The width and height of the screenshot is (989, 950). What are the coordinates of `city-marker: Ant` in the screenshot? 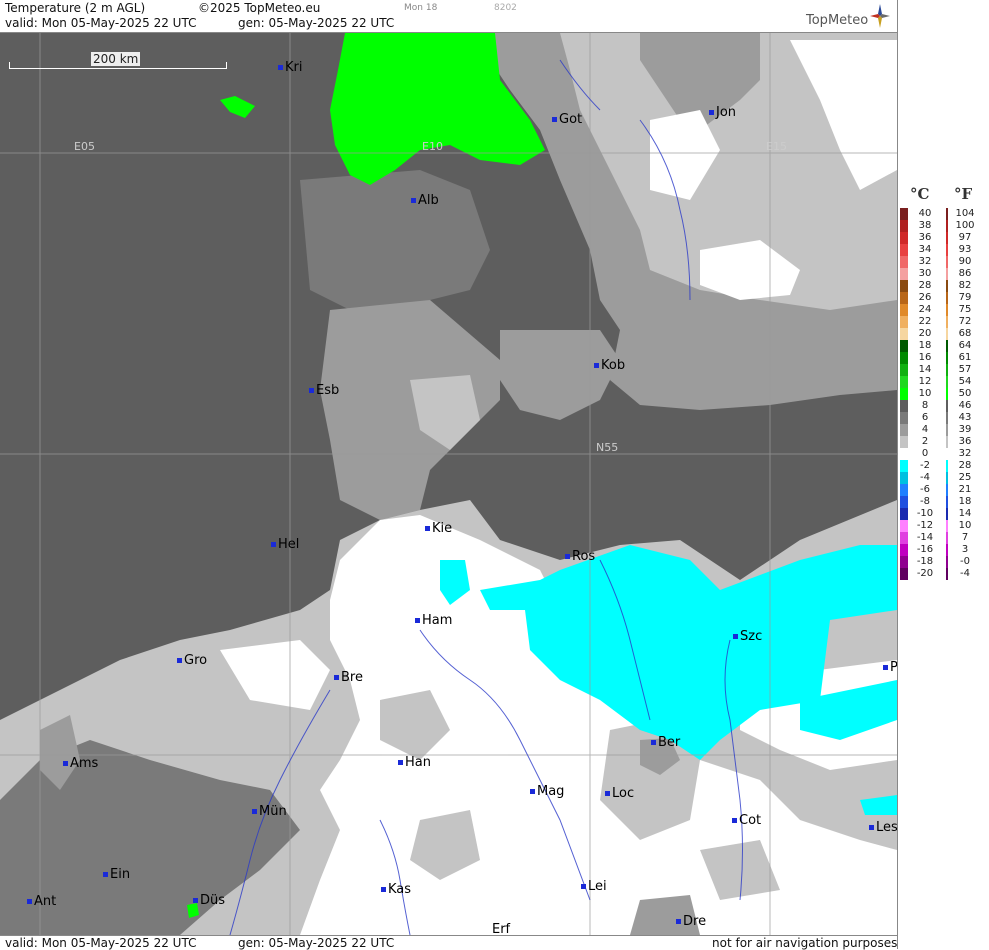 It's located at (41, 901).